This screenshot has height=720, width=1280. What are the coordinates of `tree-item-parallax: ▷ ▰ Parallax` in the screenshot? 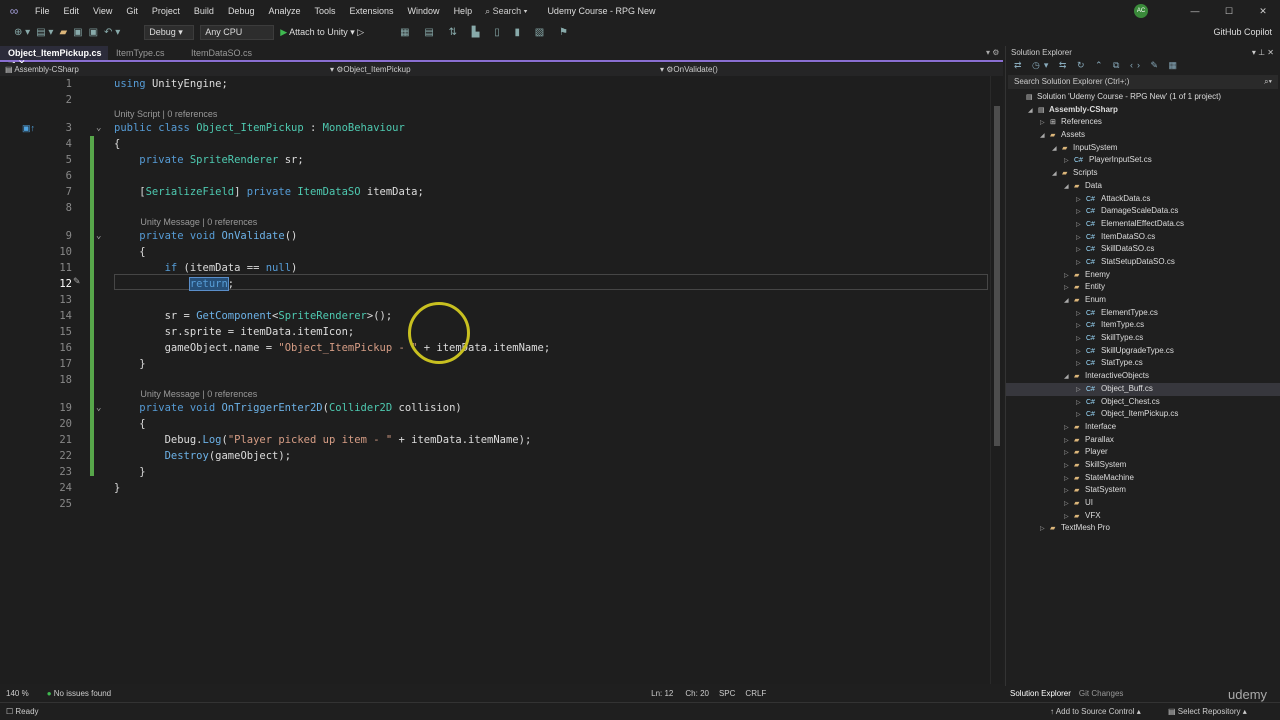 It's located at (1143, 440).